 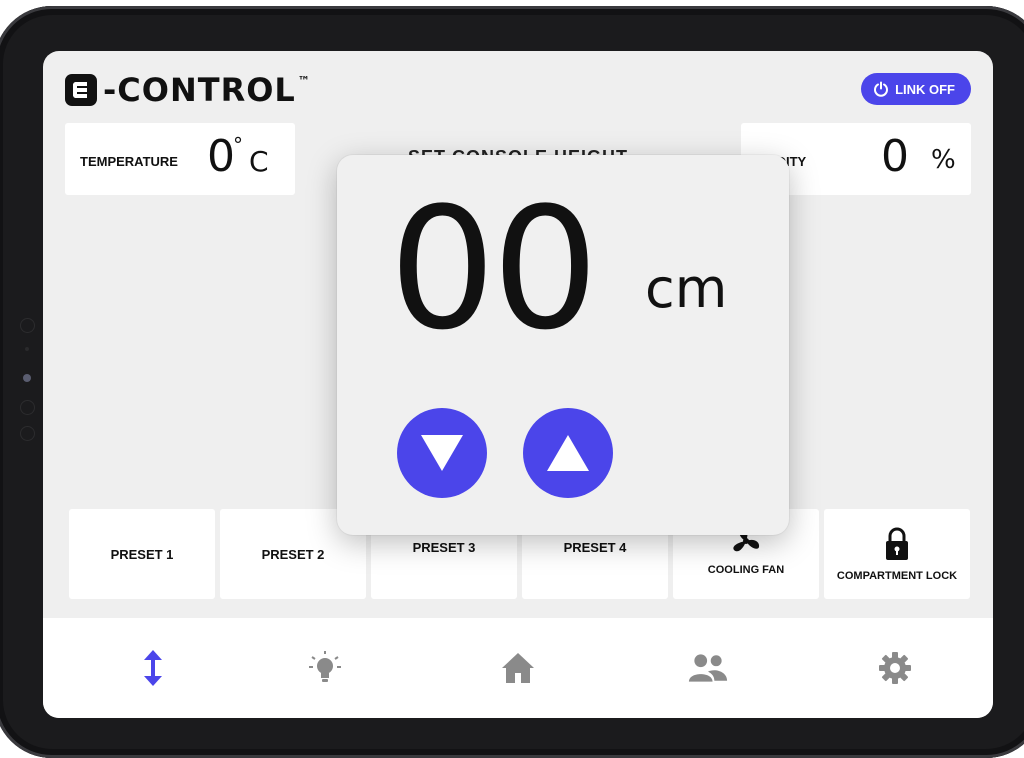 What do you see at coordinates (943, 160) in the screenshot?
I see `humidity-unit: %` at bounding box center [943, 160].